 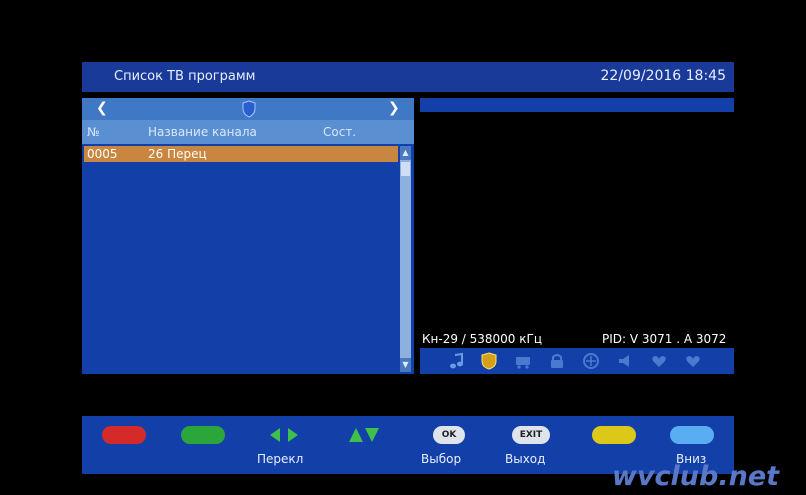 What do you see at coordinates (284, 435) in the screenshot?
I see `left-right-arrows-icon` at bounding box center [284, 435].